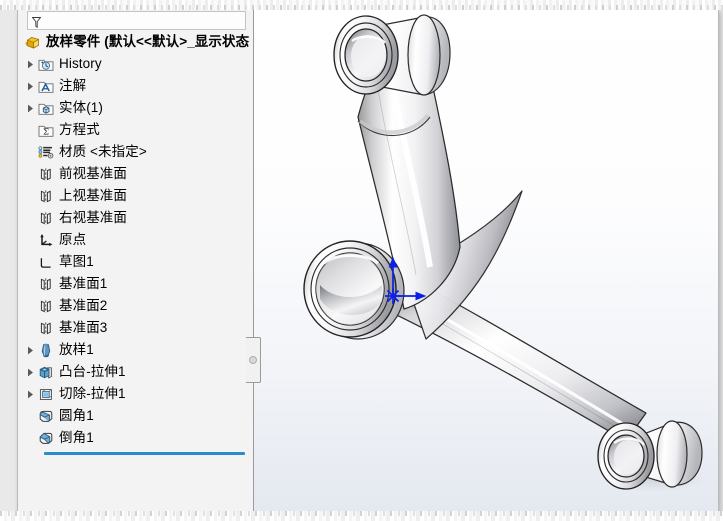 Image resolution: width=723 pixels, height=521 pixels. What do you see at coordinates (81, 108) in the screenshot?
I see `tree-item-label: 实体(1)` at bounding box center [81, 108].